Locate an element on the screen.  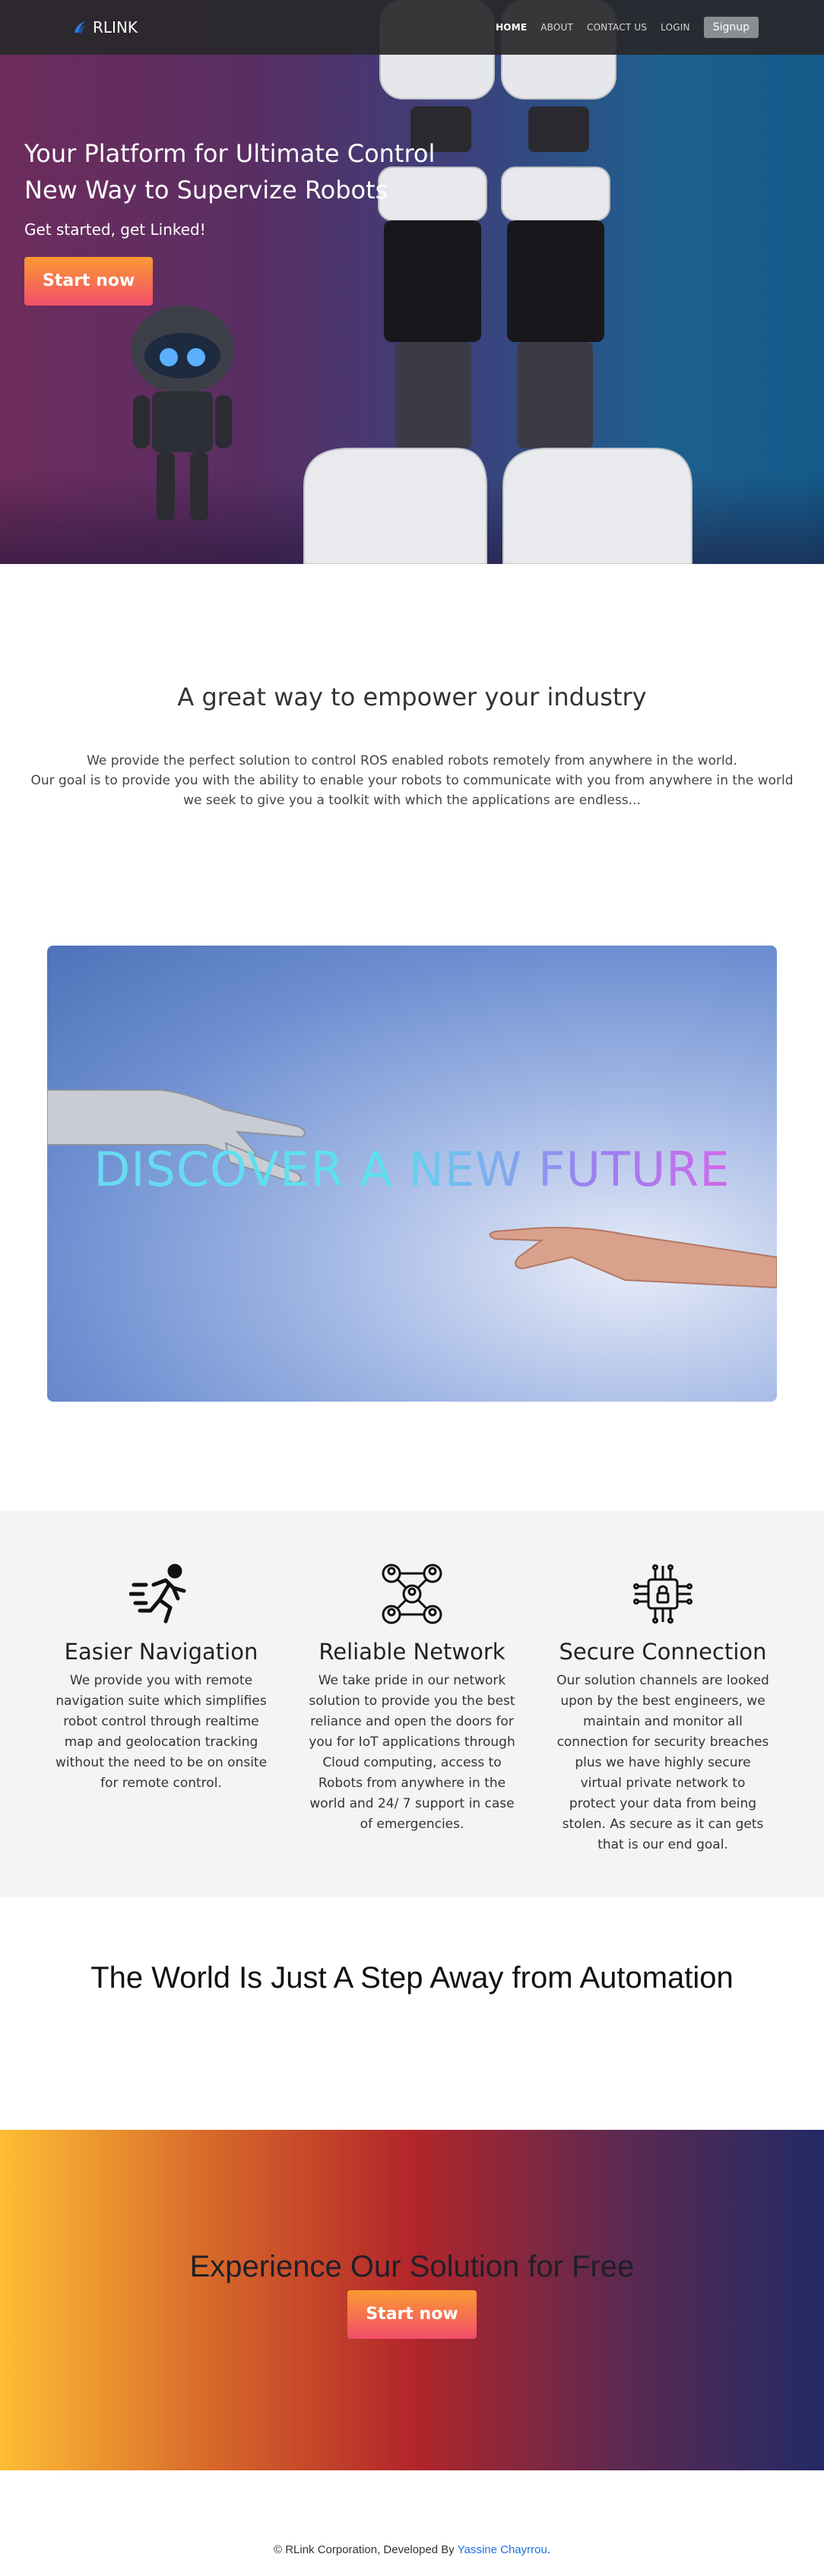
cta-title: Experience Our Solution for Free is located at coordinates (412, 2266).